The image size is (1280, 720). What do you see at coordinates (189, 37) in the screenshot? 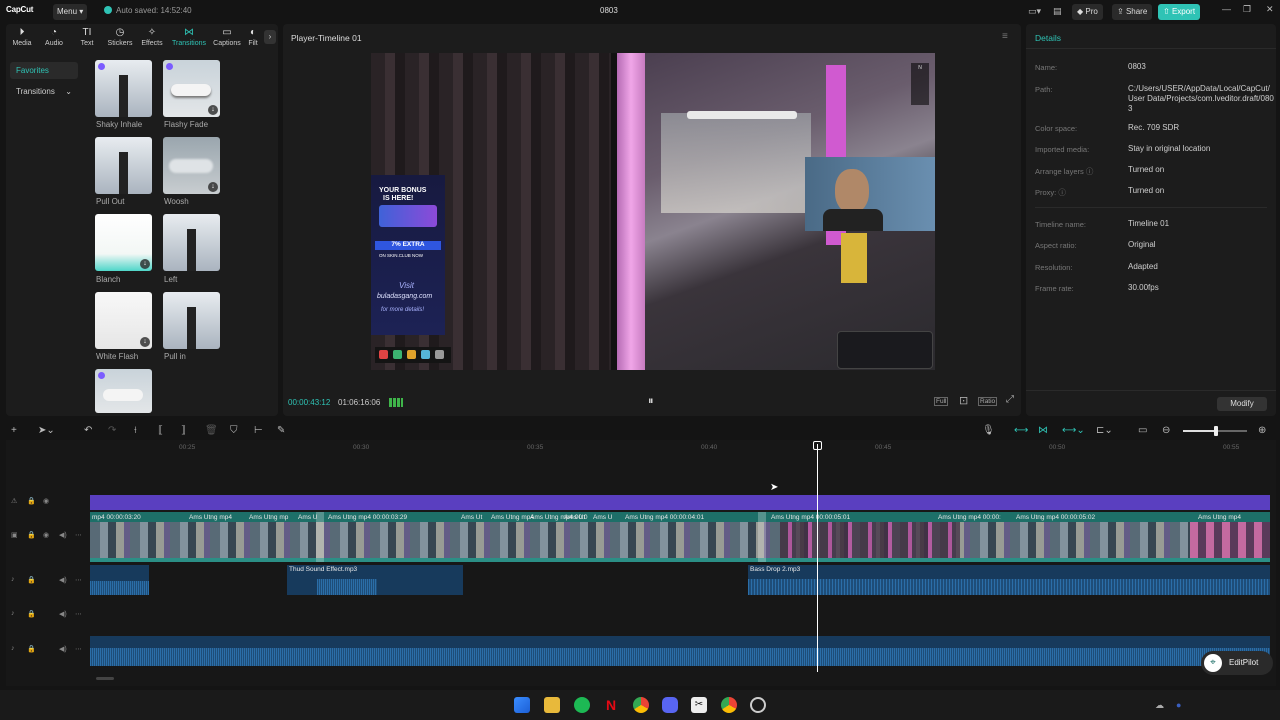
I see `tab-transitions: ⋈ Transitions` at bounding box center [189, 37].